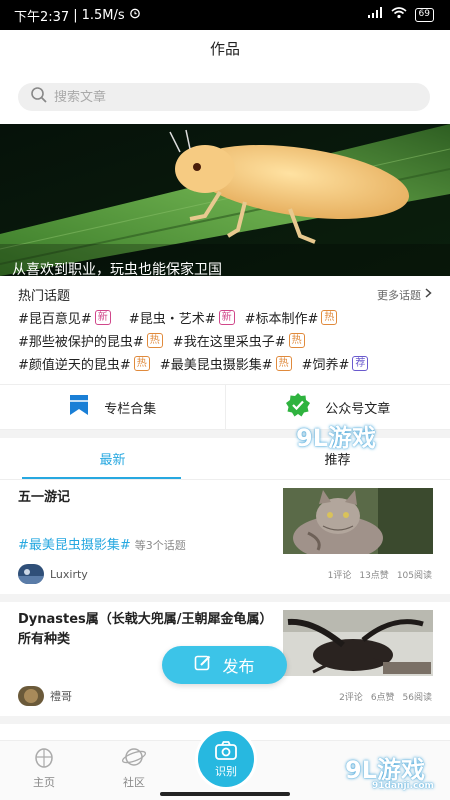 This screenshot has width=450, height=800. Describe the element at coordinates (375, 15) in the screenshot. I see `signal-icon` at that location.